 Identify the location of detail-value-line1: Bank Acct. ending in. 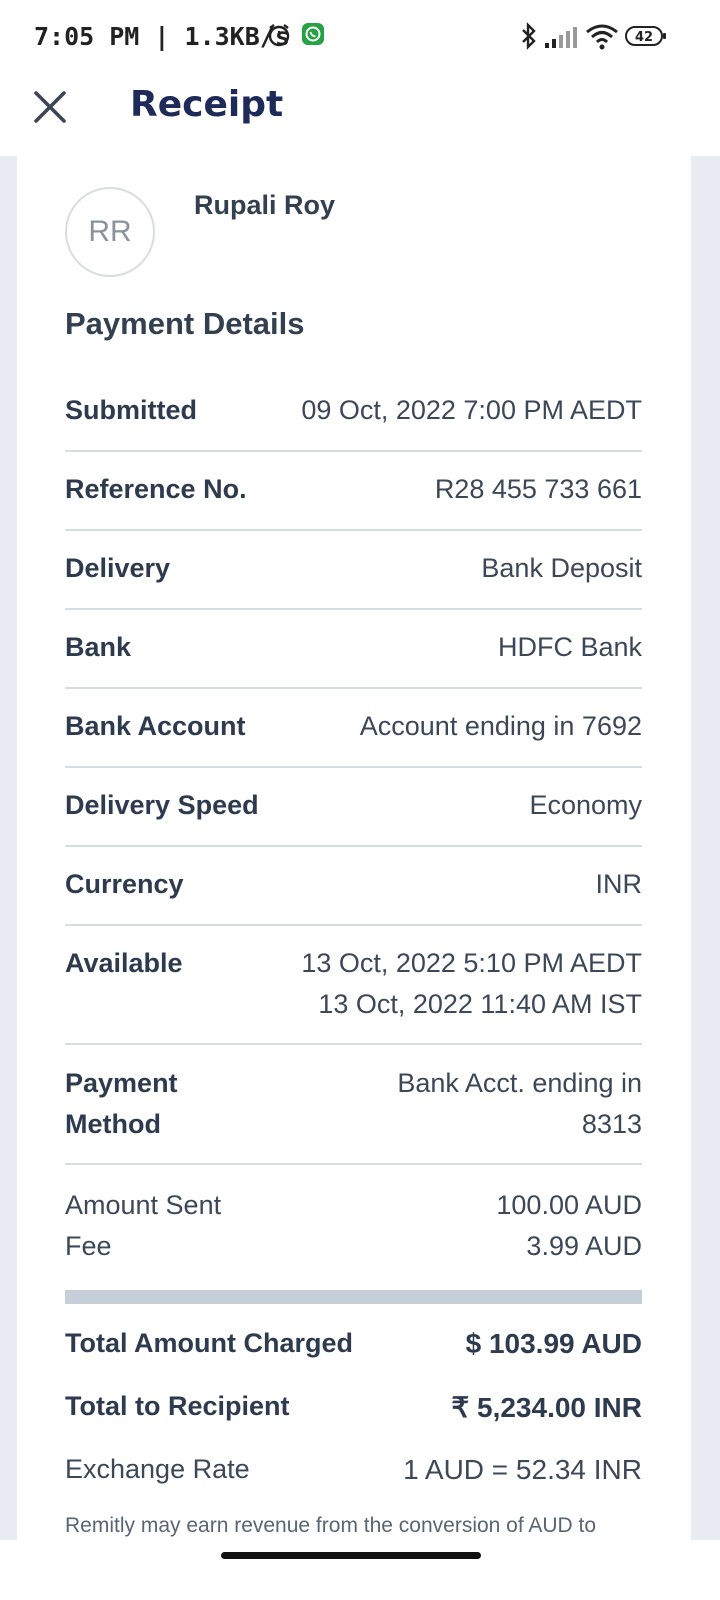
(519, 1083).